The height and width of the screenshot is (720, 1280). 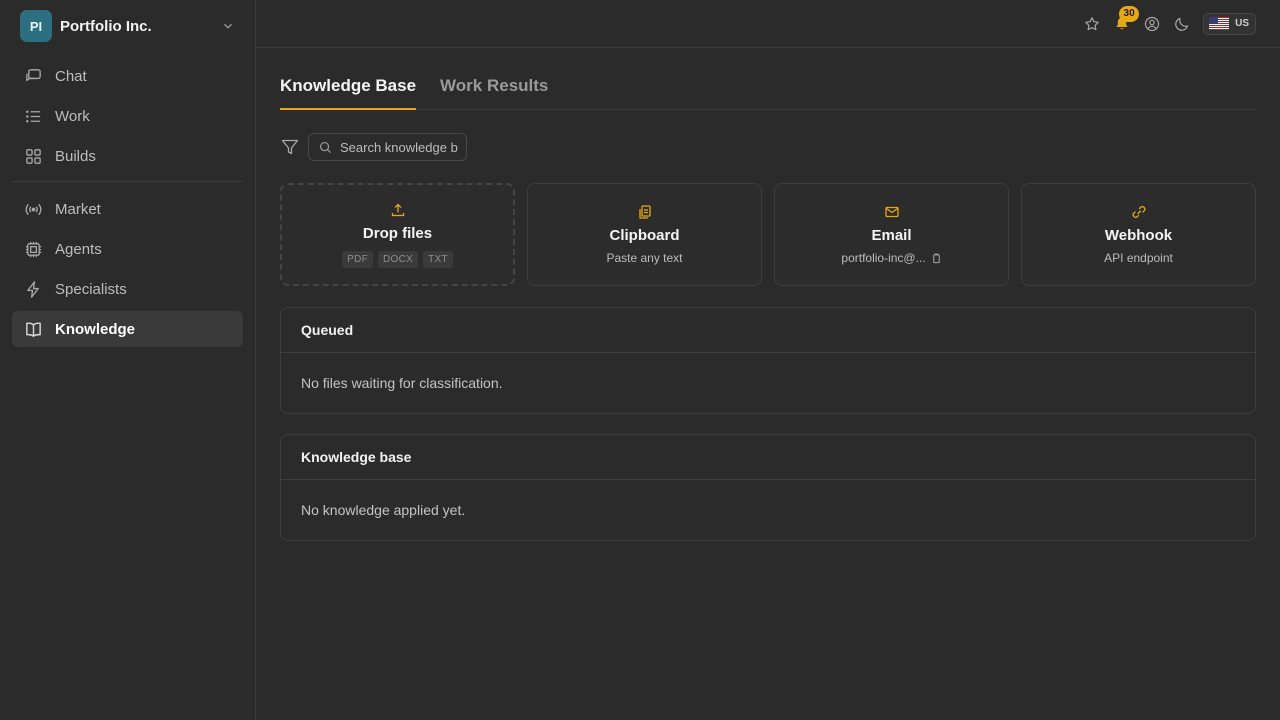 What do you see at coordinates (768, 487) in the screenshot?
I see `knowledge-base-panel: Knowledge base No knowledge applied yet.` at bounding box center [768, 487].